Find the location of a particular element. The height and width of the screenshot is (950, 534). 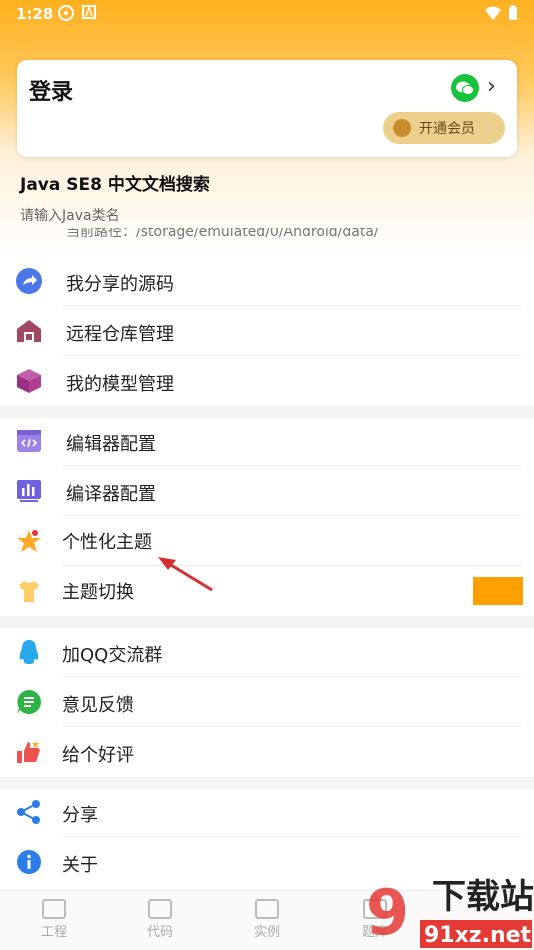

menu-item-compiler-config: 编译器配置 is located at coordinates (267, 491).